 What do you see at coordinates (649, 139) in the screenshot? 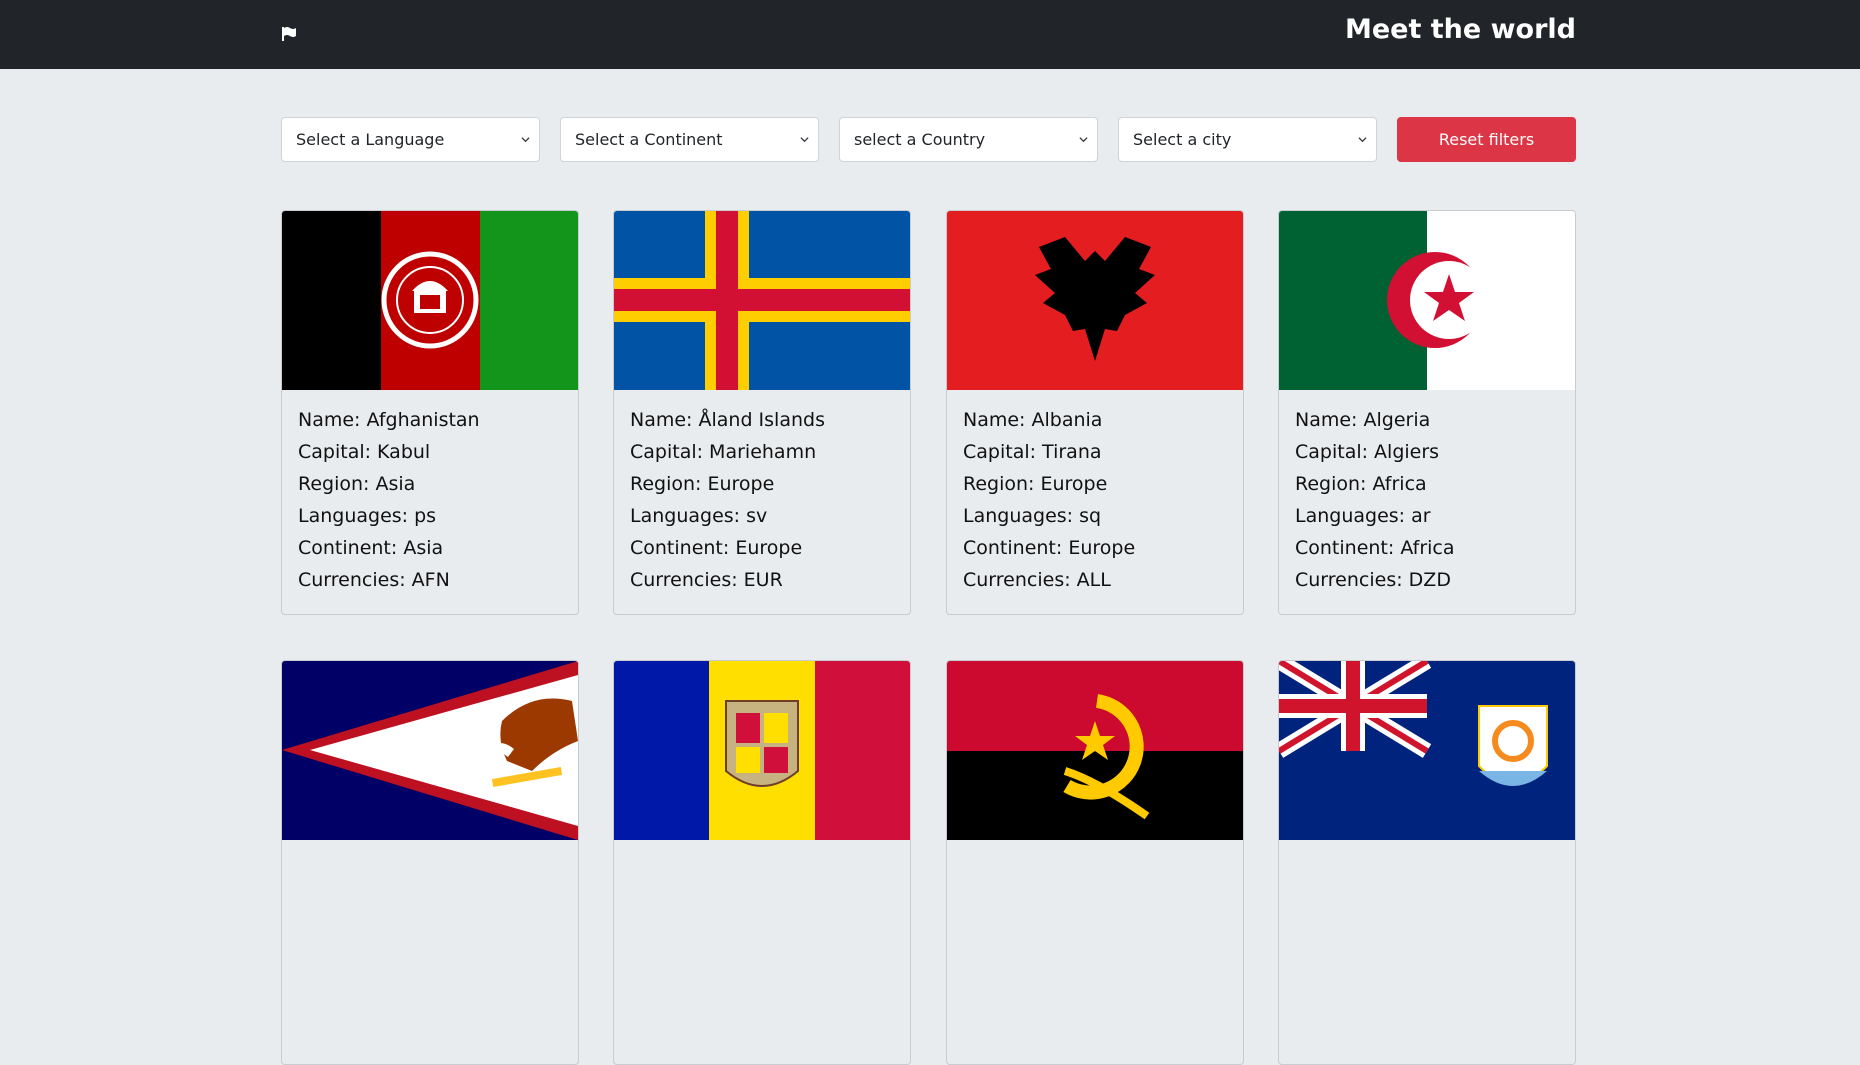
I see `continent-select-label: Select a Continent` at bounding box center [649, 139].